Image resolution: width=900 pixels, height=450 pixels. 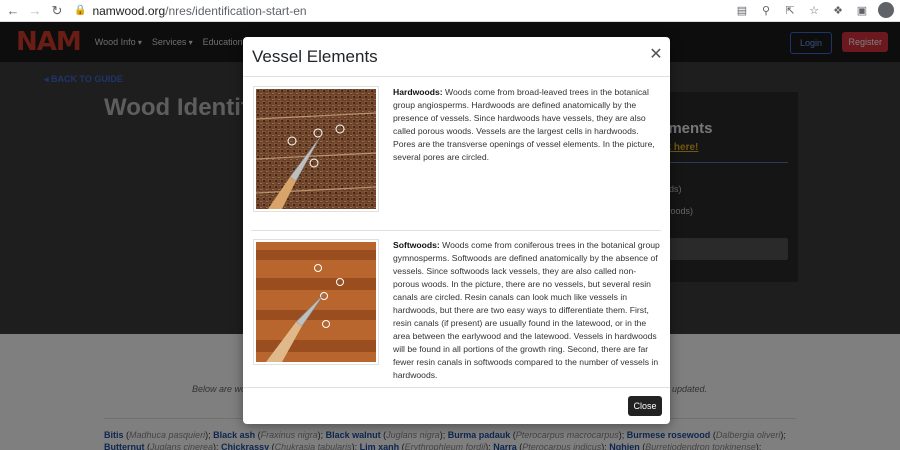 I want to click on modal-header: Vessel Elements ✕, so click(x=456, y=57).